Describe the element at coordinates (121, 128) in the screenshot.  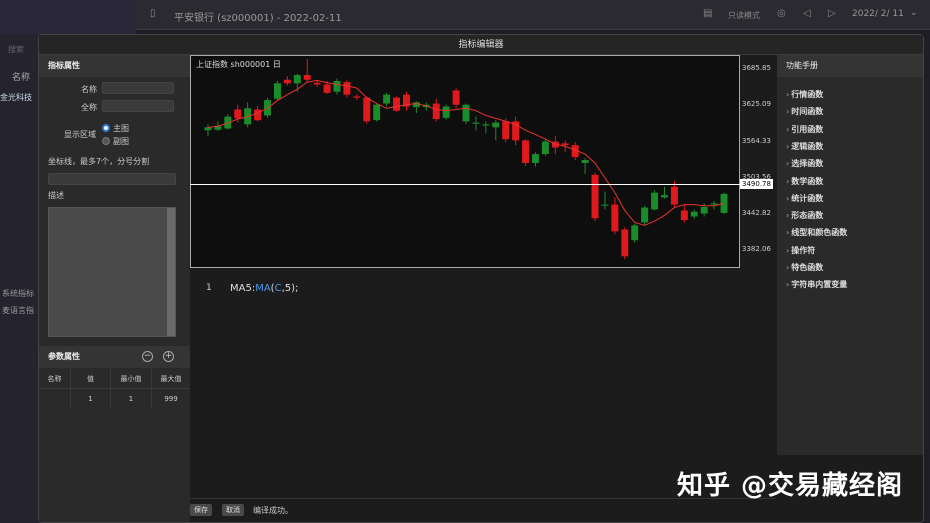
I see `main-chart-label: 主图` at that location.